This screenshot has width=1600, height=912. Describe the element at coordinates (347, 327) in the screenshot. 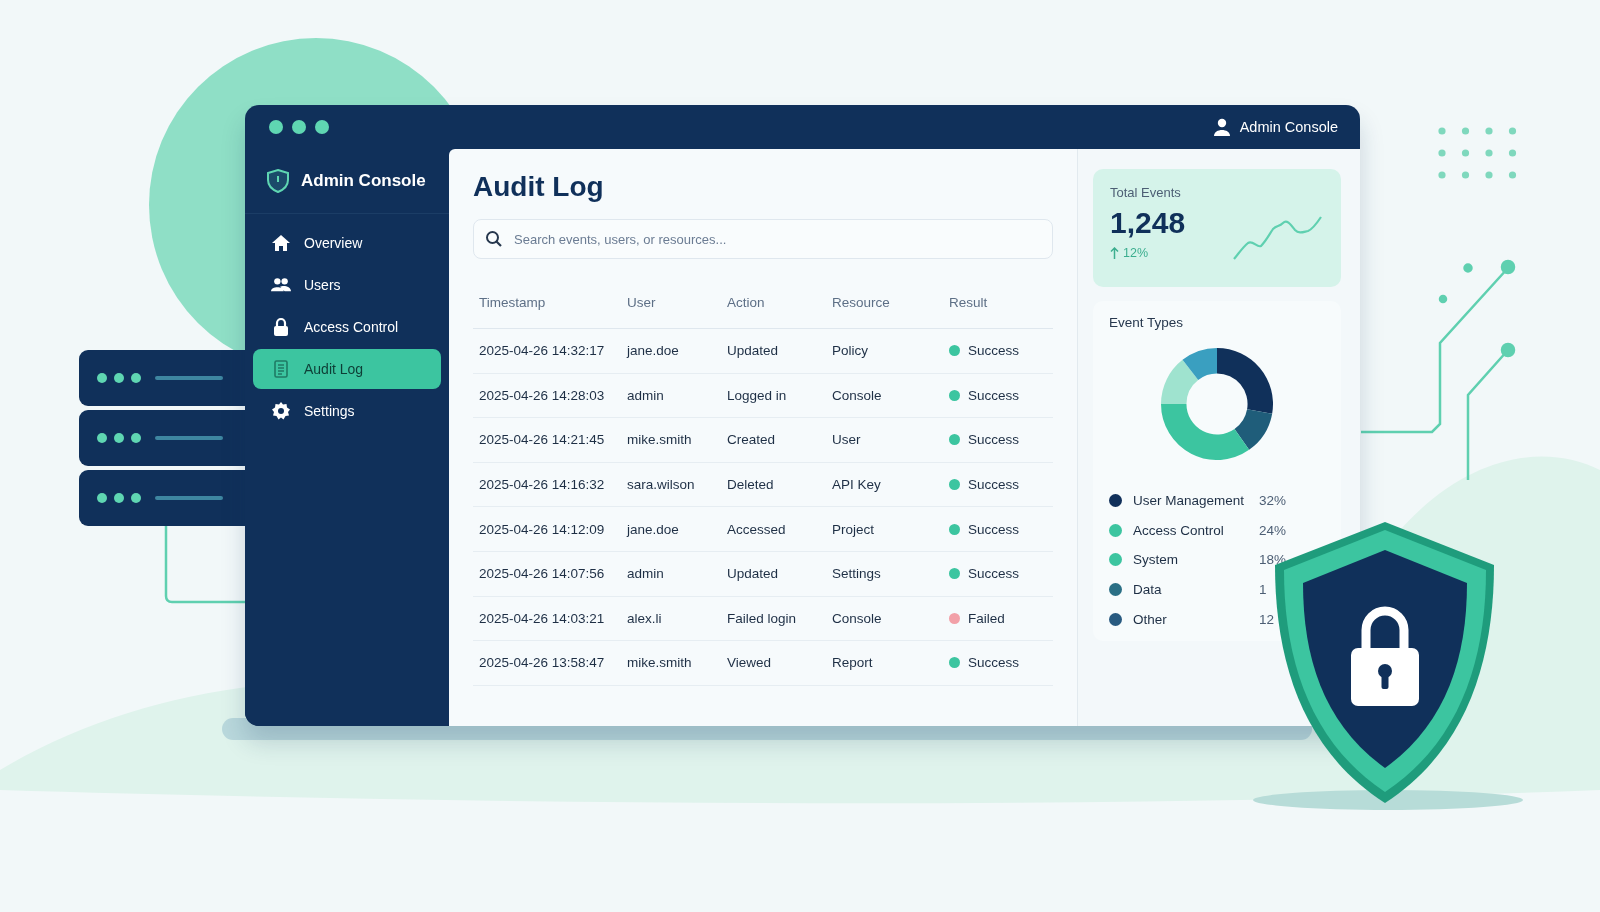

I see `sidebar-item: Access Control` at that location.